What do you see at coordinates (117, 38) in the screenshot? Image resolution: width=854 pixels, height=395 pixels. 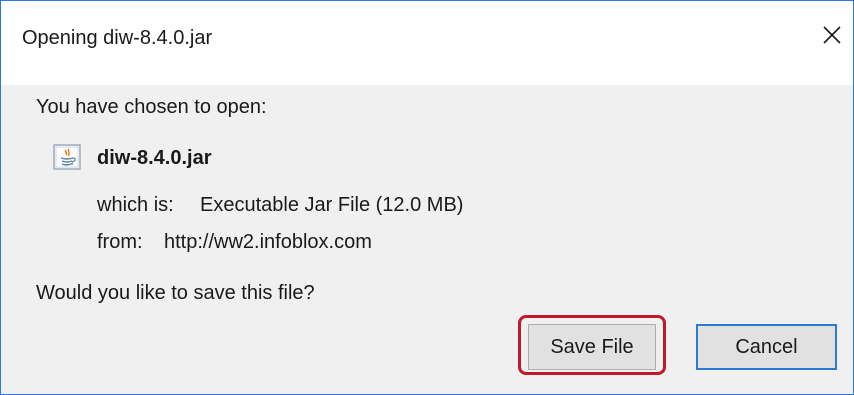 I see `window-title: Opening diw-8.4.0.jar` at bounding box center [117, 38].